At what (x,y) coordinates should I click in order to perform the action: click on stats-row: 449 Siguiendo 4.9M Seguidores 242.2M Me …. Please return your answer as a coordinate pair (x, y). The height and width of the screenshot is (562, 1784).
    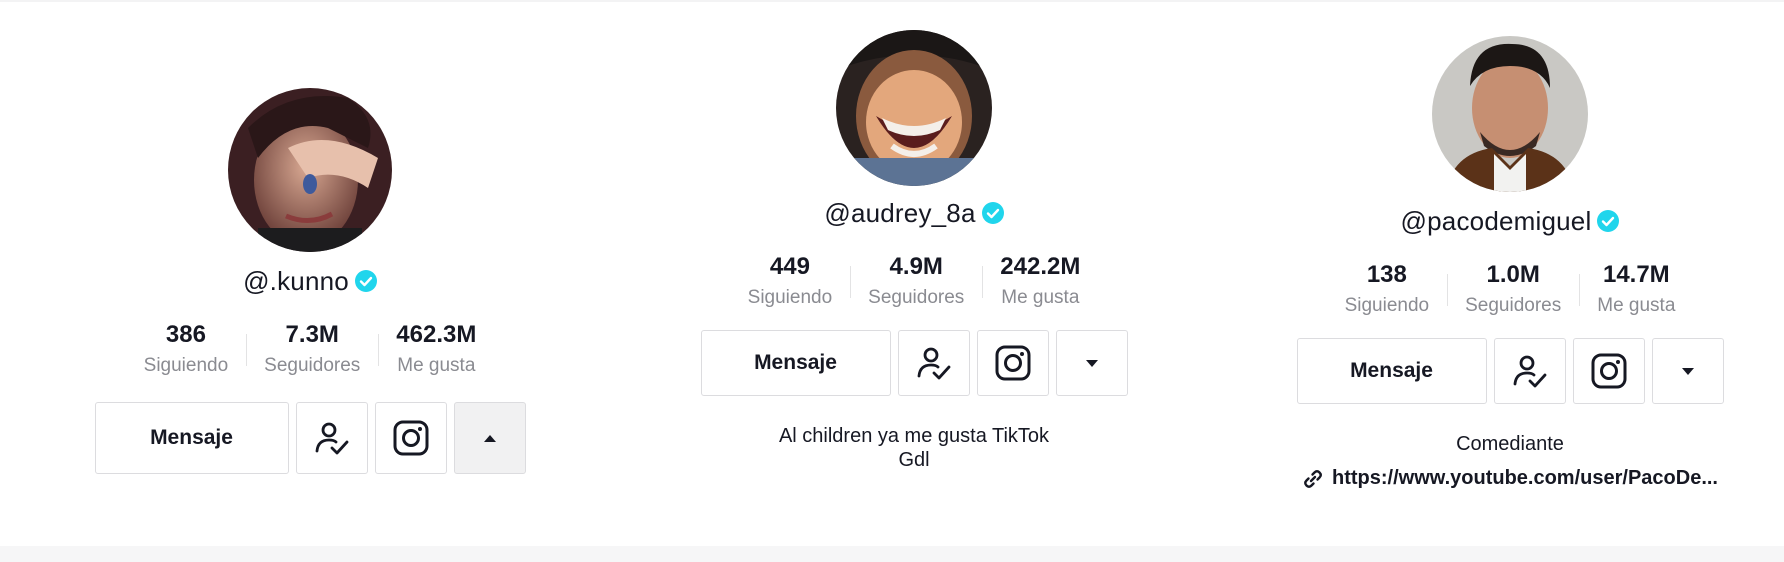
    Looking at the image, I should click on (914, 281).